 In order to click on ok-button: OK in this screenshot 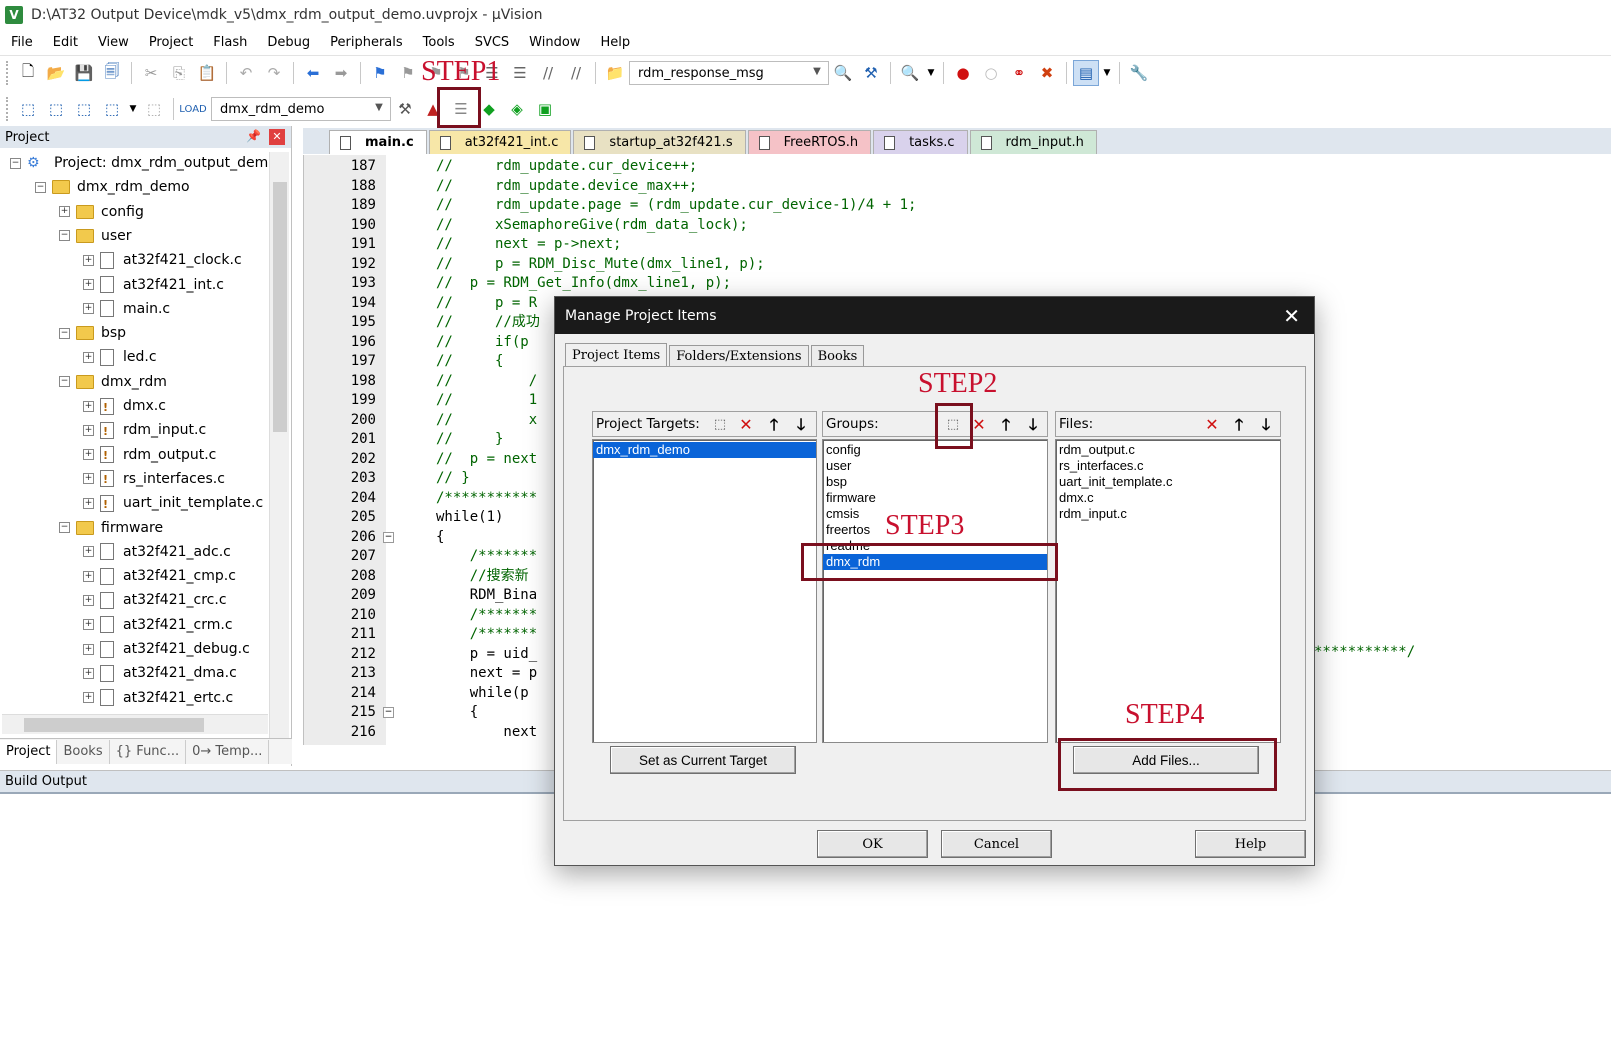, I will do `click(872, 844)`.